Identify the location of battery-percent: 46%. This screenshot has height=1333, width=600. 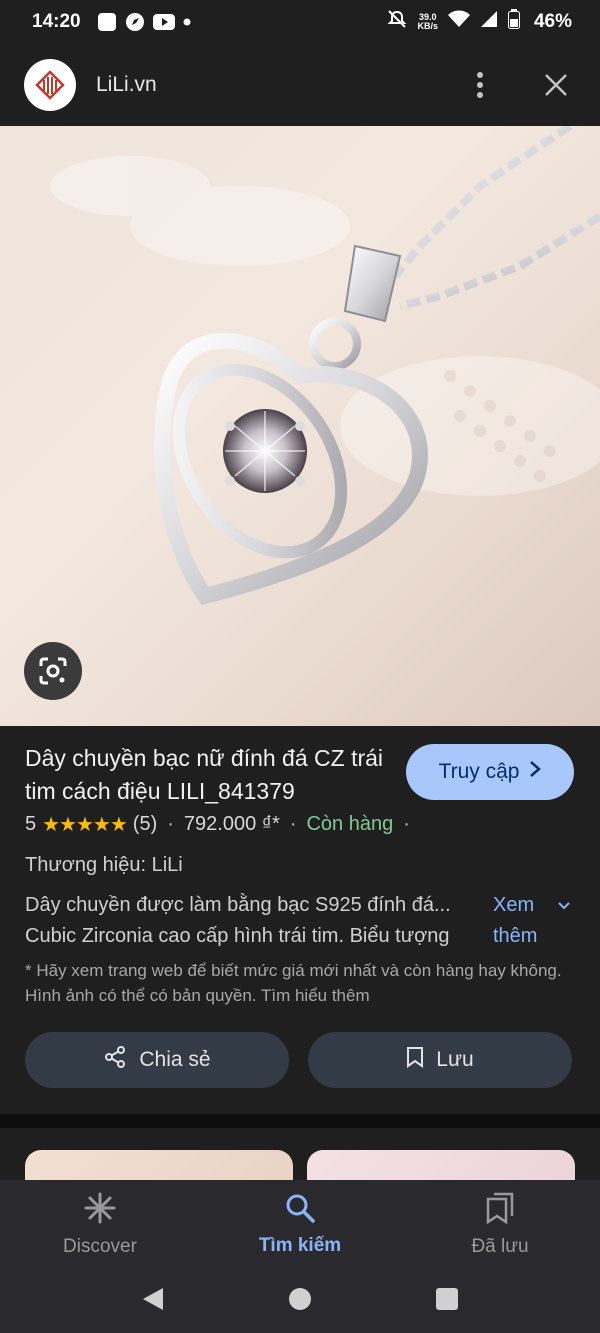
(552, 21).